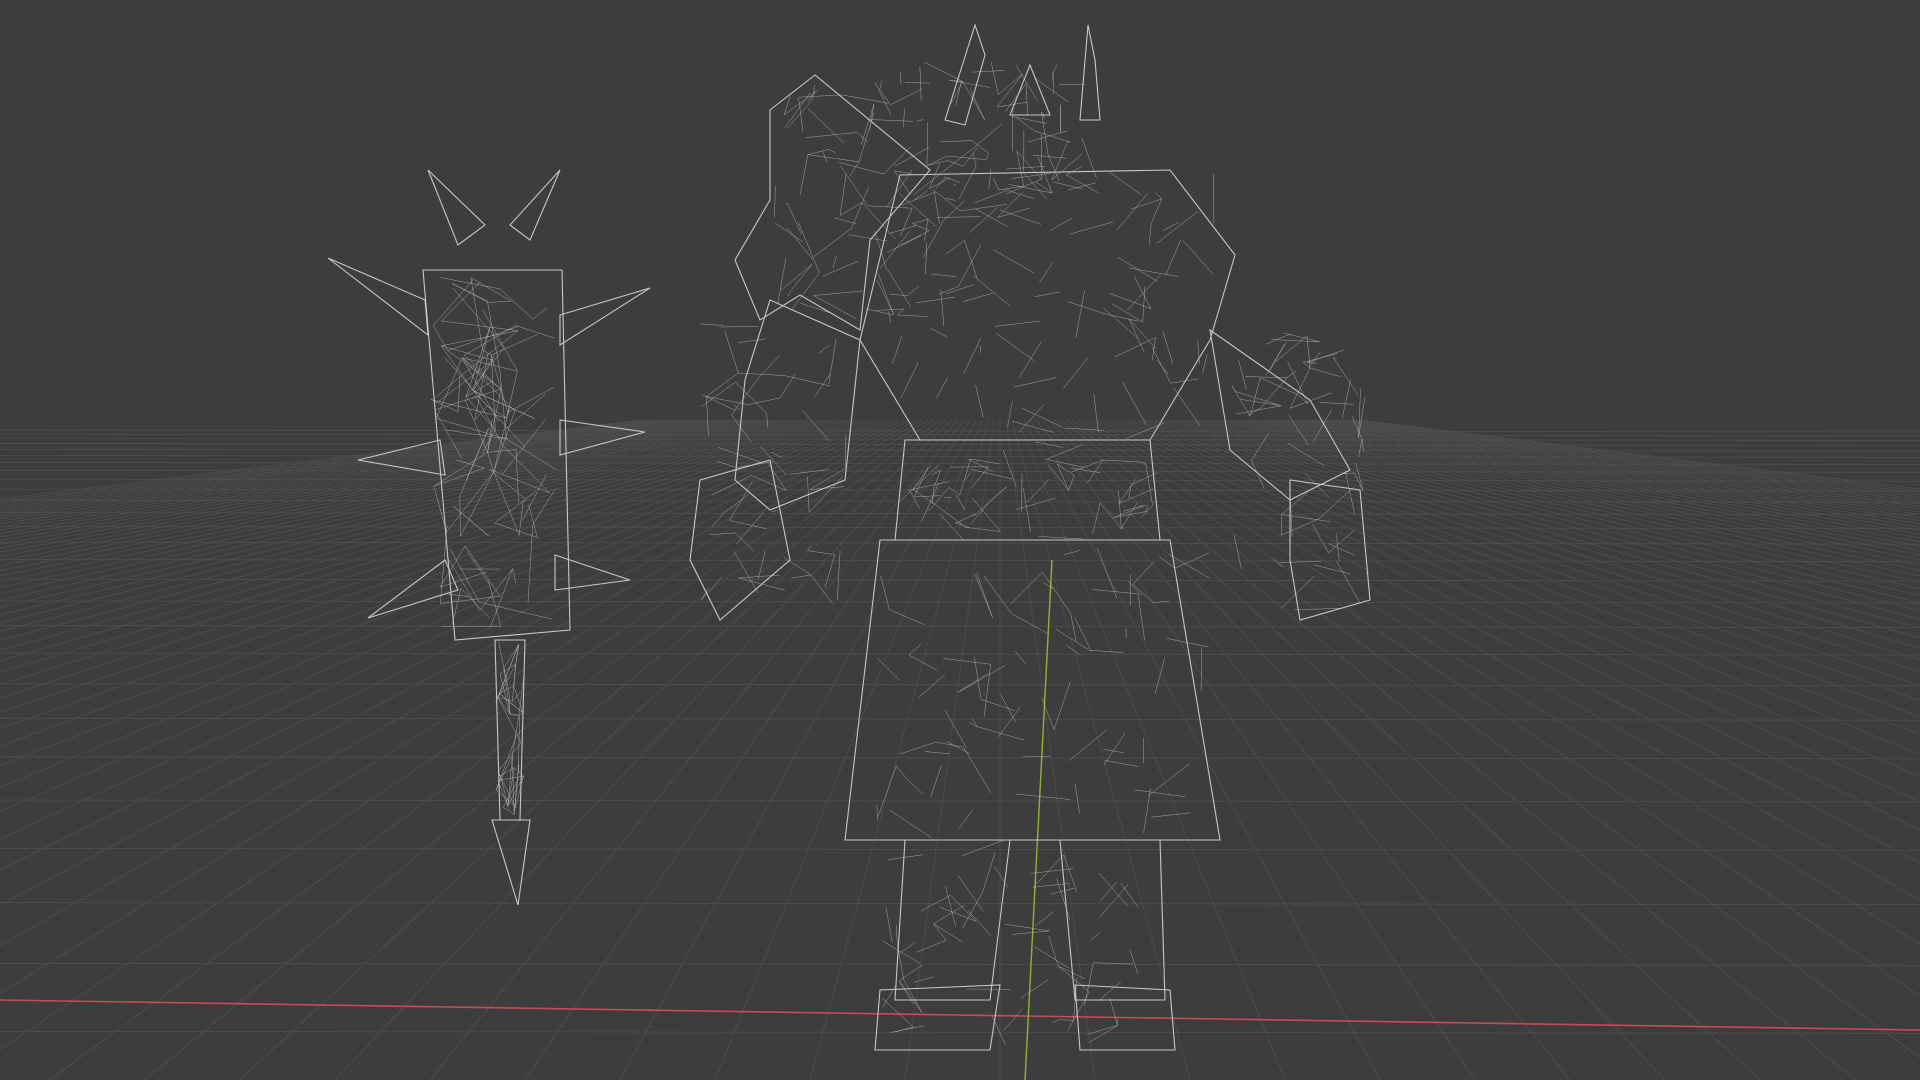 Image resolution: width=1920 pixels, height=1080 pixels. Describe the element at coordinates (378, 297) in the screenshot. I see `mace-spike-left-top` at that location.